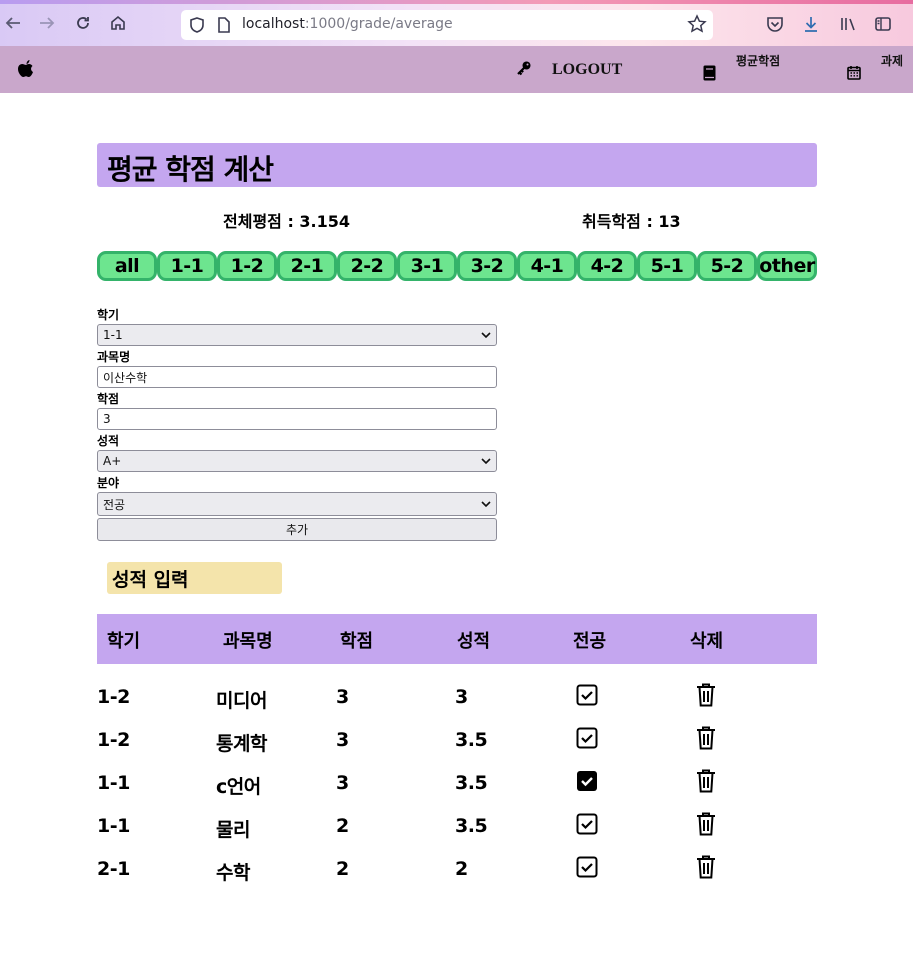 The width and height of the screenshot is (913, 973). What do you see at coordinates (114, 357) in the screenshot?
I see `course-label: 과목명` at bounding box center [114, 357].